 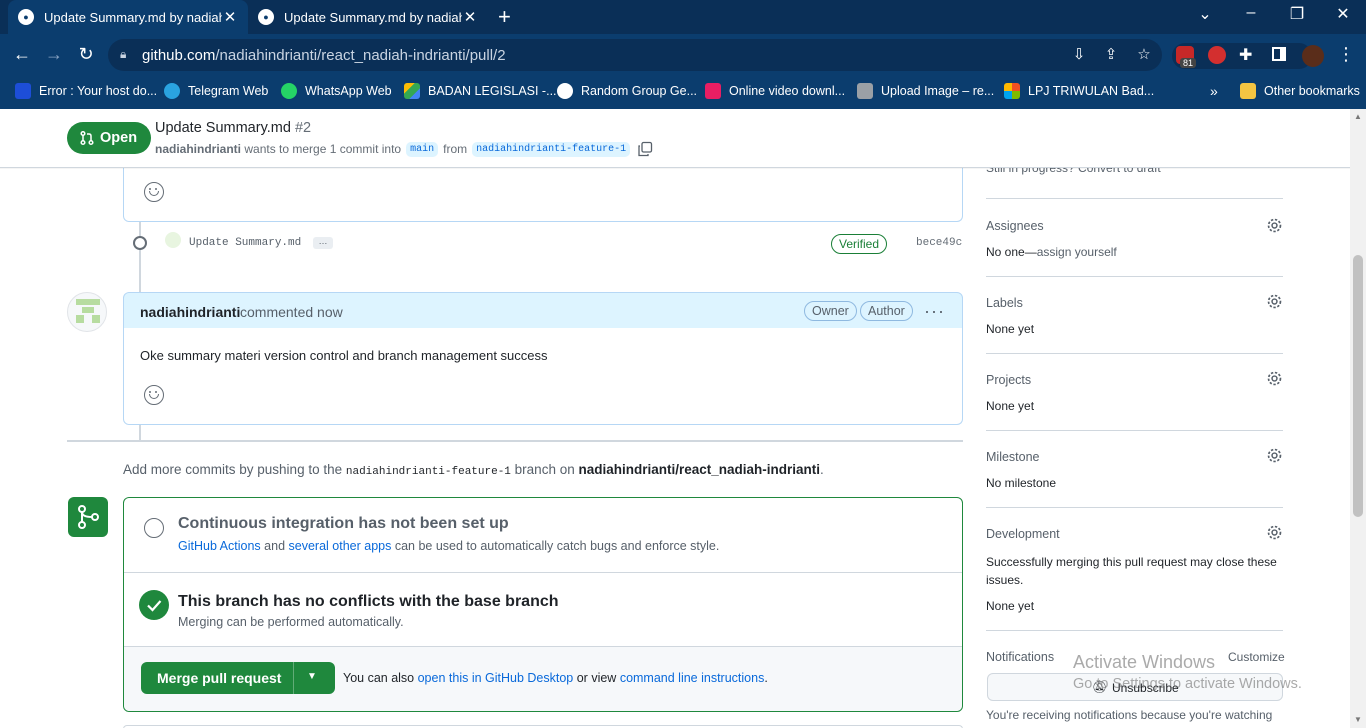 I want to click on close-window-icon: ✕, so click(x=1343, y=14).